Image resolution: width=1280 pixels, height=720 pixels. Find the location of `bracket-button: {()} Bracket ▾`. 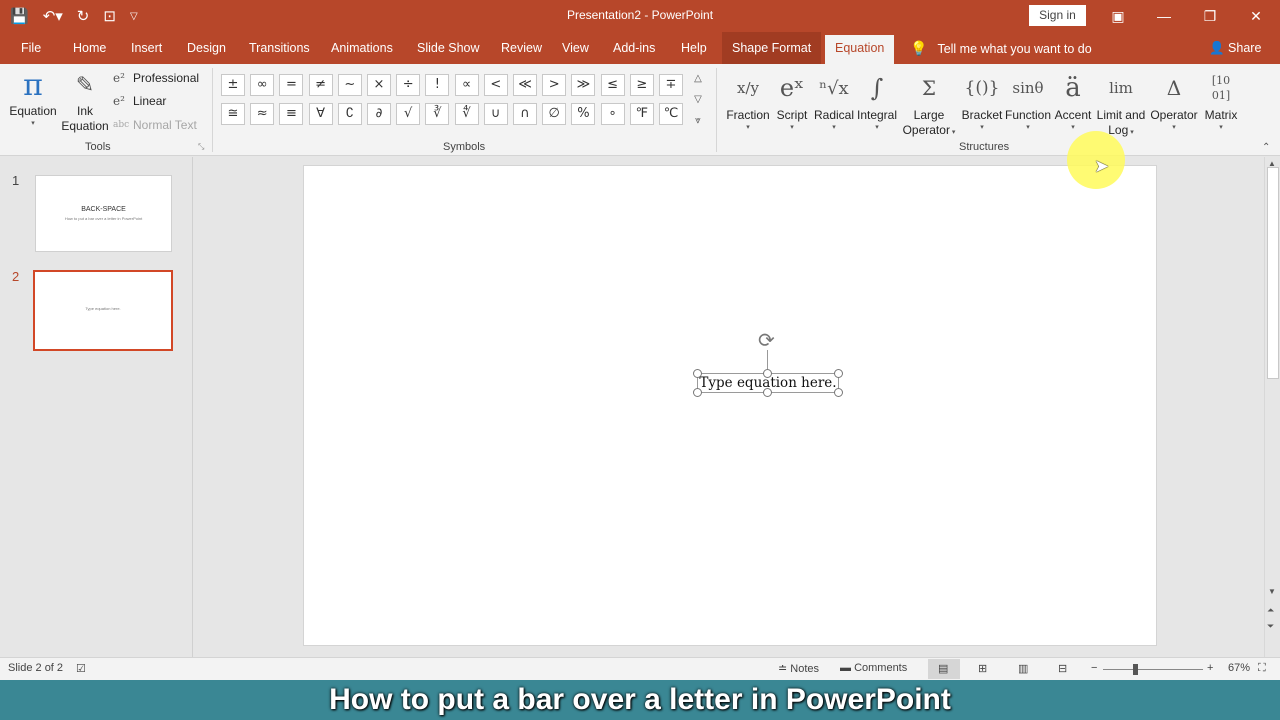

bracket-button: {()} Bracket ▾ is located at coordinates (982, 100).